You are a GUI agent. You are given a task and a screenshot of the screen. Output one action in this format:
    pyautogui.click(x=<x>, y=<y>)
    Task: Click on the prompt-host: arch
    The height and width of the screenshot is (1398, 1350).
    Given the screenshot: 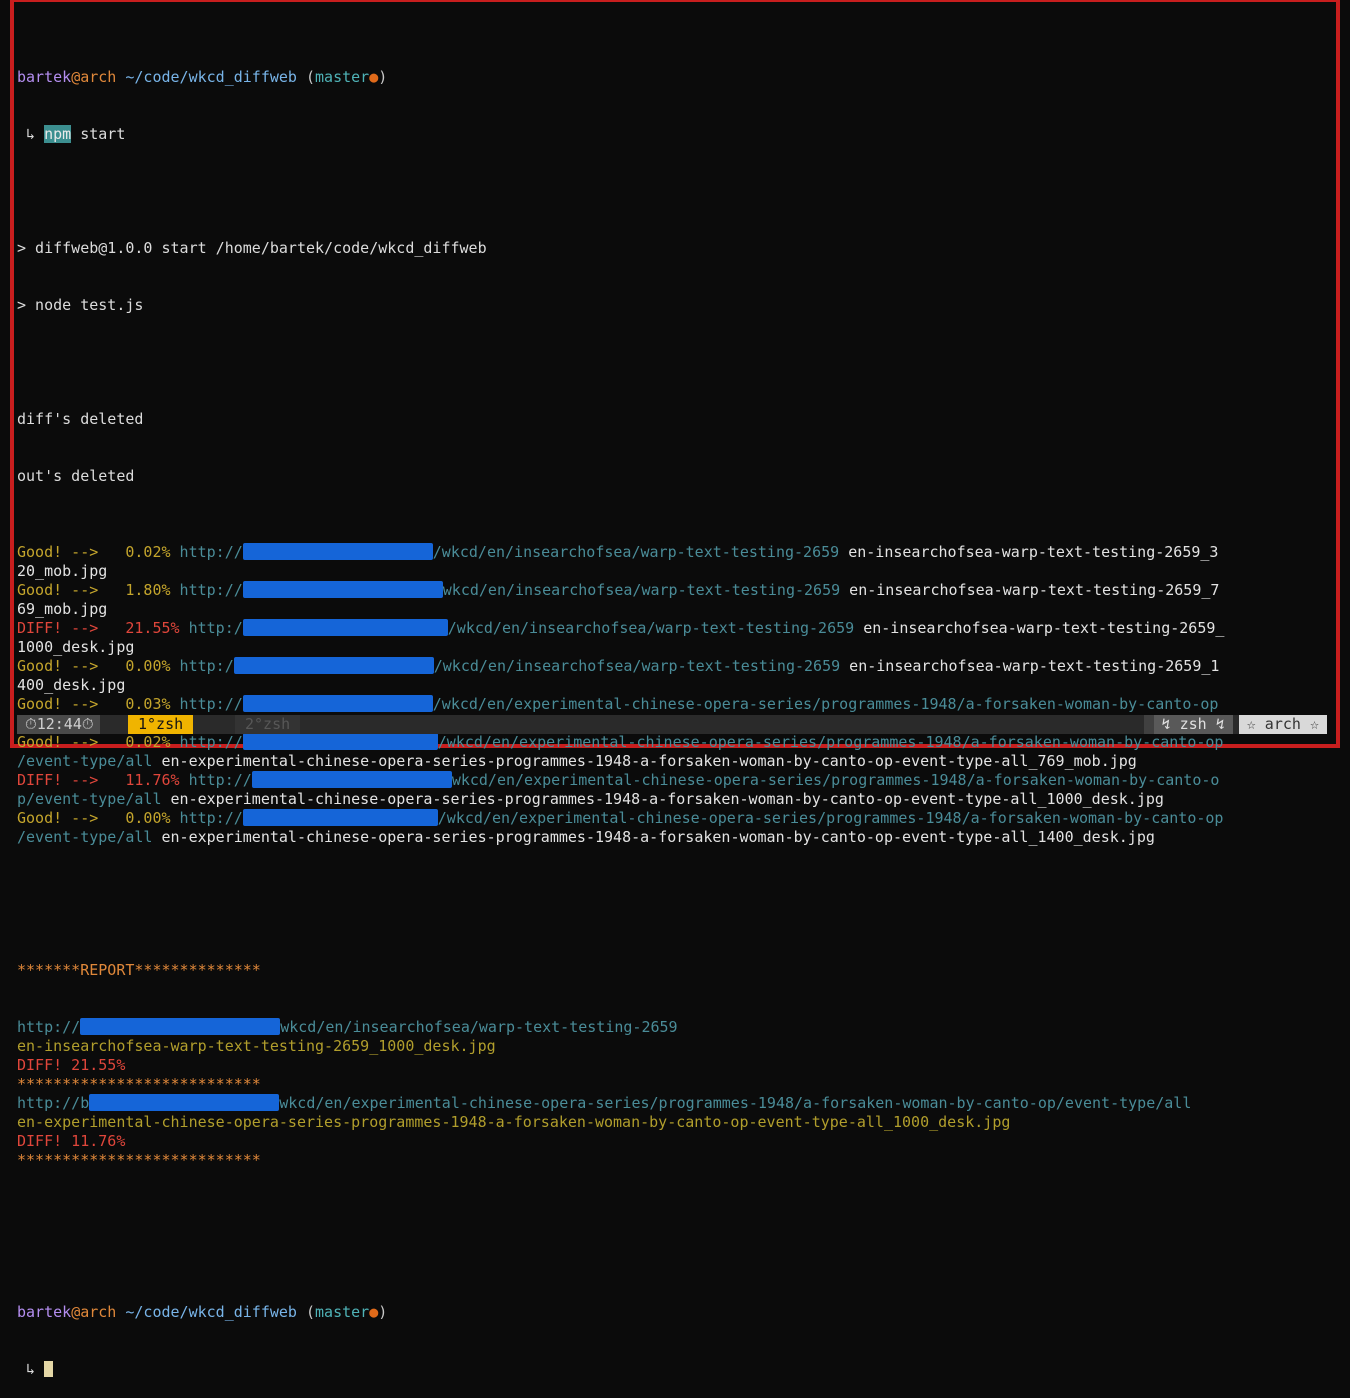 What is the action you would take?
    pyautogui.click(x=98, y=1312)
    